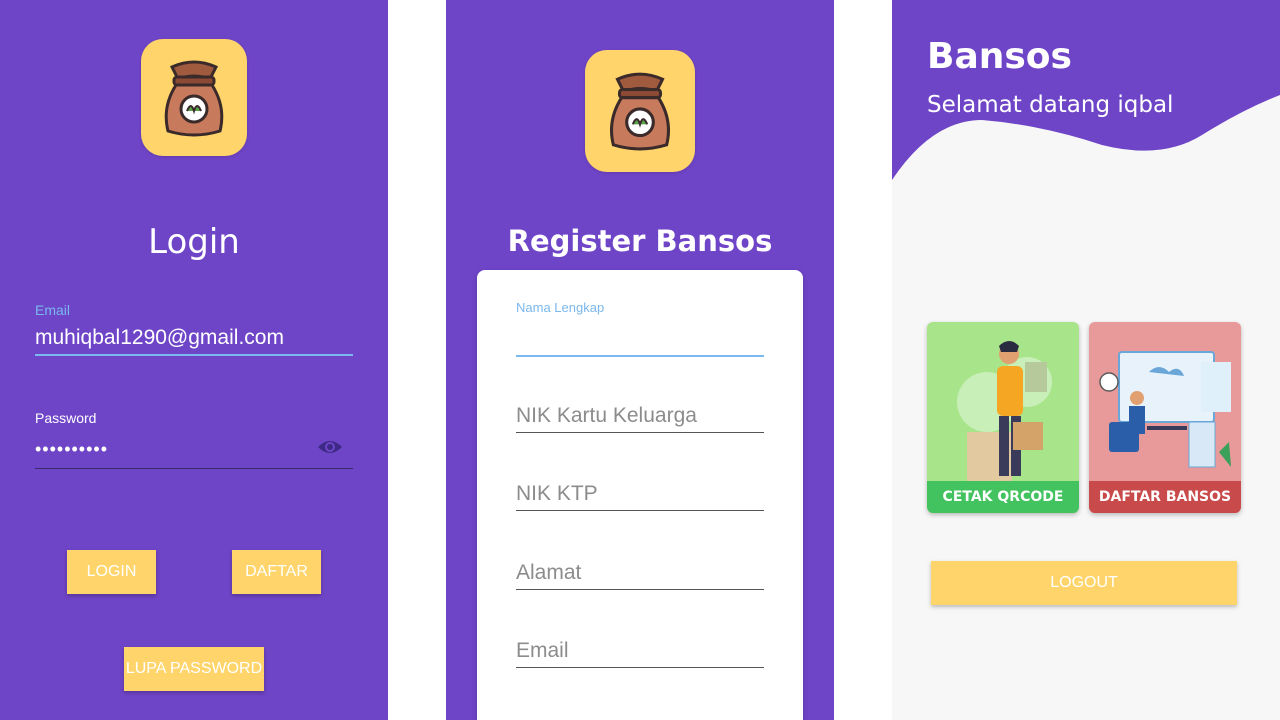 The image size is (1280, 720). I want to click on password-label: Password, so click(66, 418).